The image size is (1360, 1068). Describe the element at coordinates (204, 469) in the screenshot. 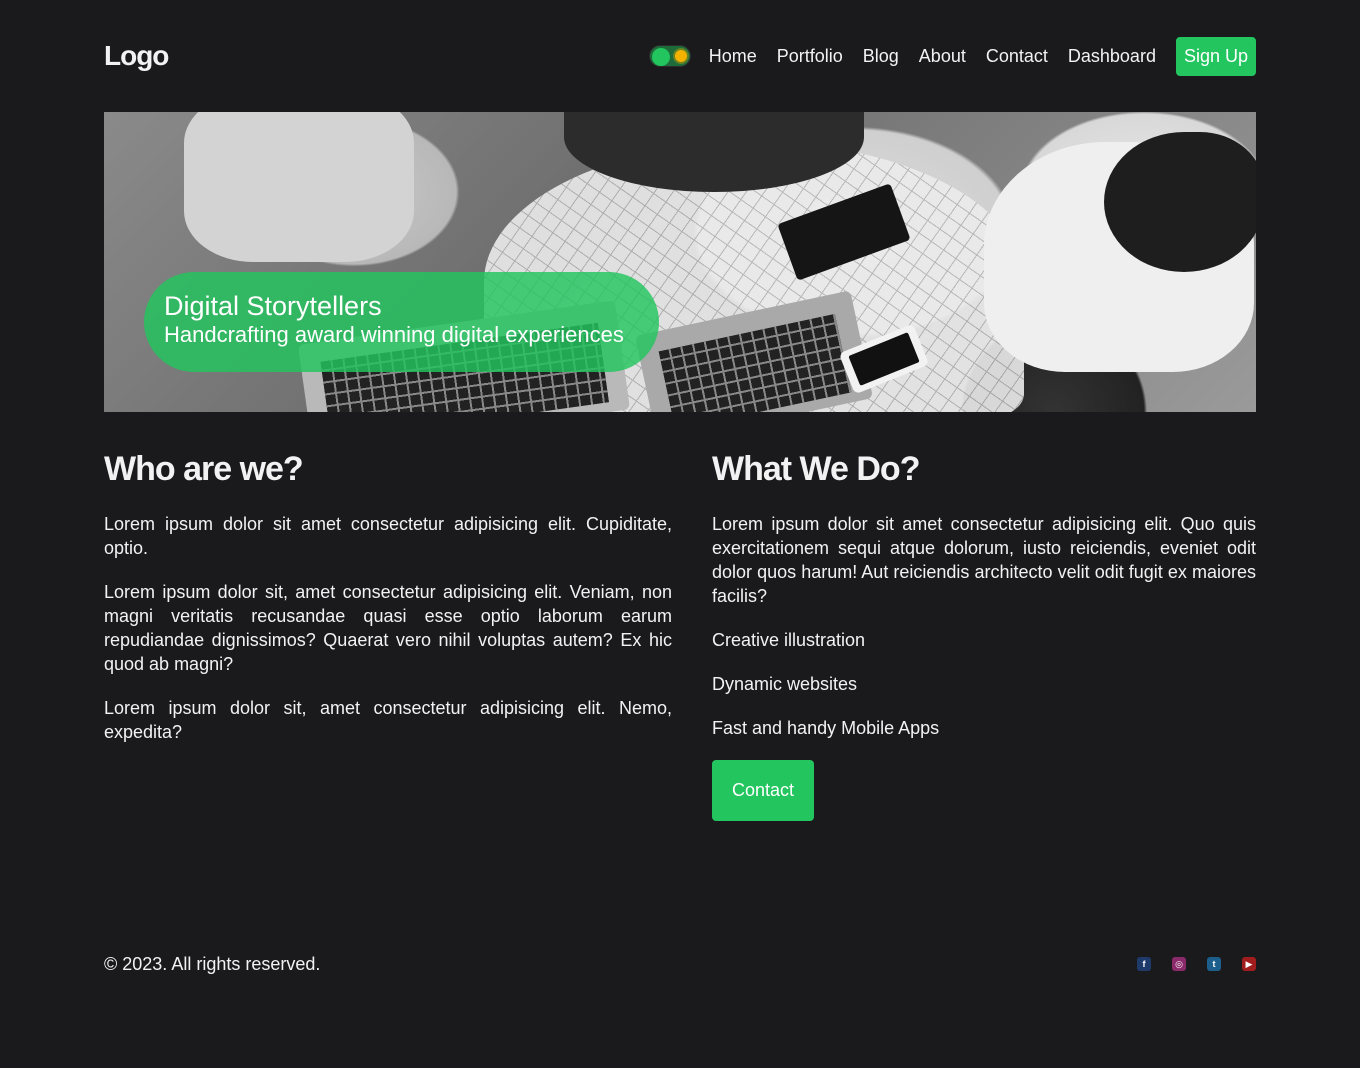

I see `who-heading: Who are we?` at that location.